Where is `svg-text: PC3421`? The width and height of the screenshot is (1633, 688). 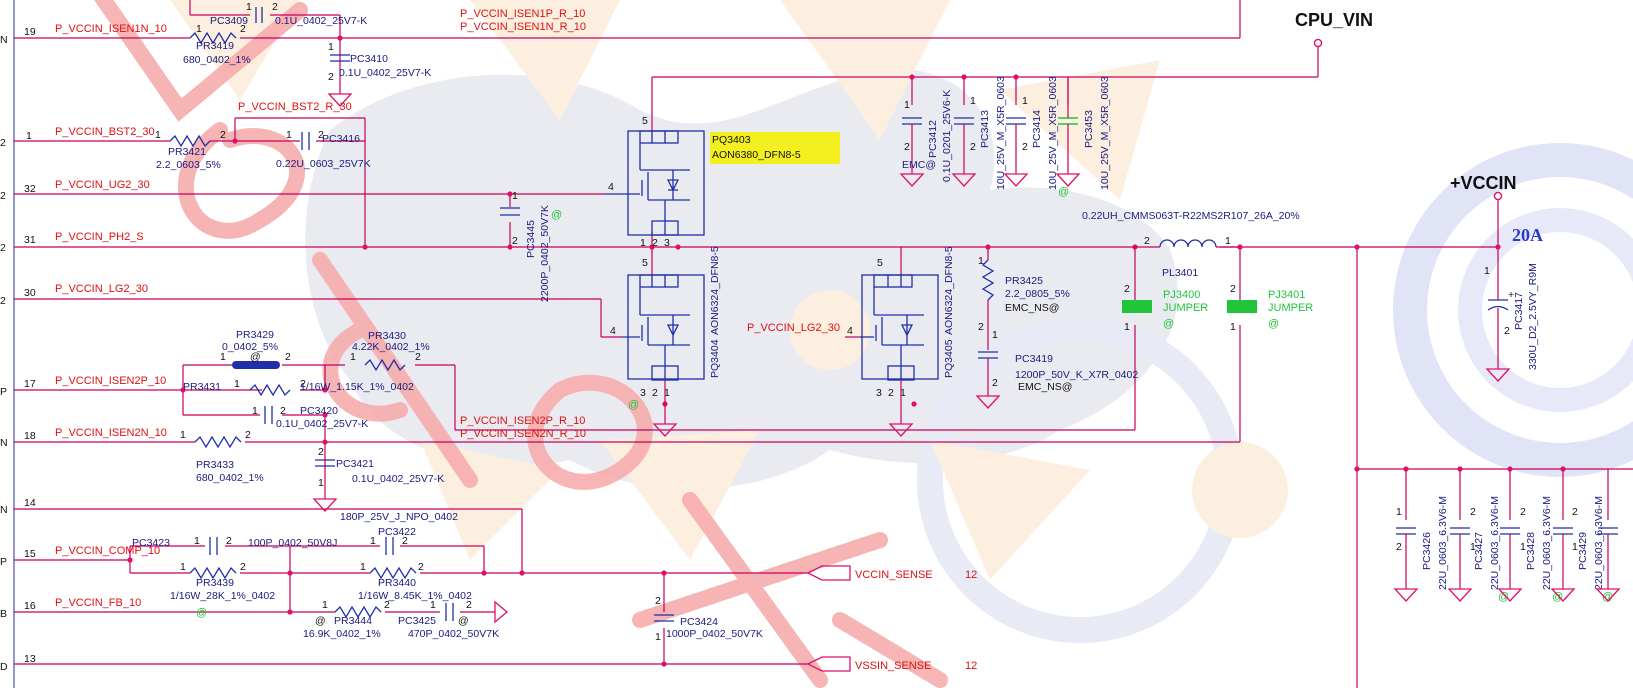
svg-text: PC3421 is located at coordinates (355, 464).